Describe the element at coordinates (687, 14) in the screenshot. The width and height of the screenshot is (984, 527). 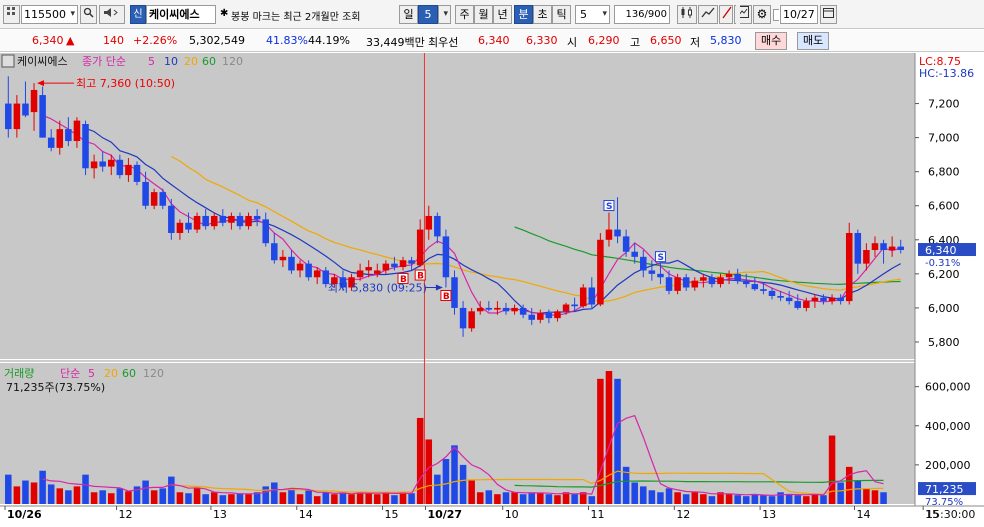
I see `candle-type-icon` at that location.